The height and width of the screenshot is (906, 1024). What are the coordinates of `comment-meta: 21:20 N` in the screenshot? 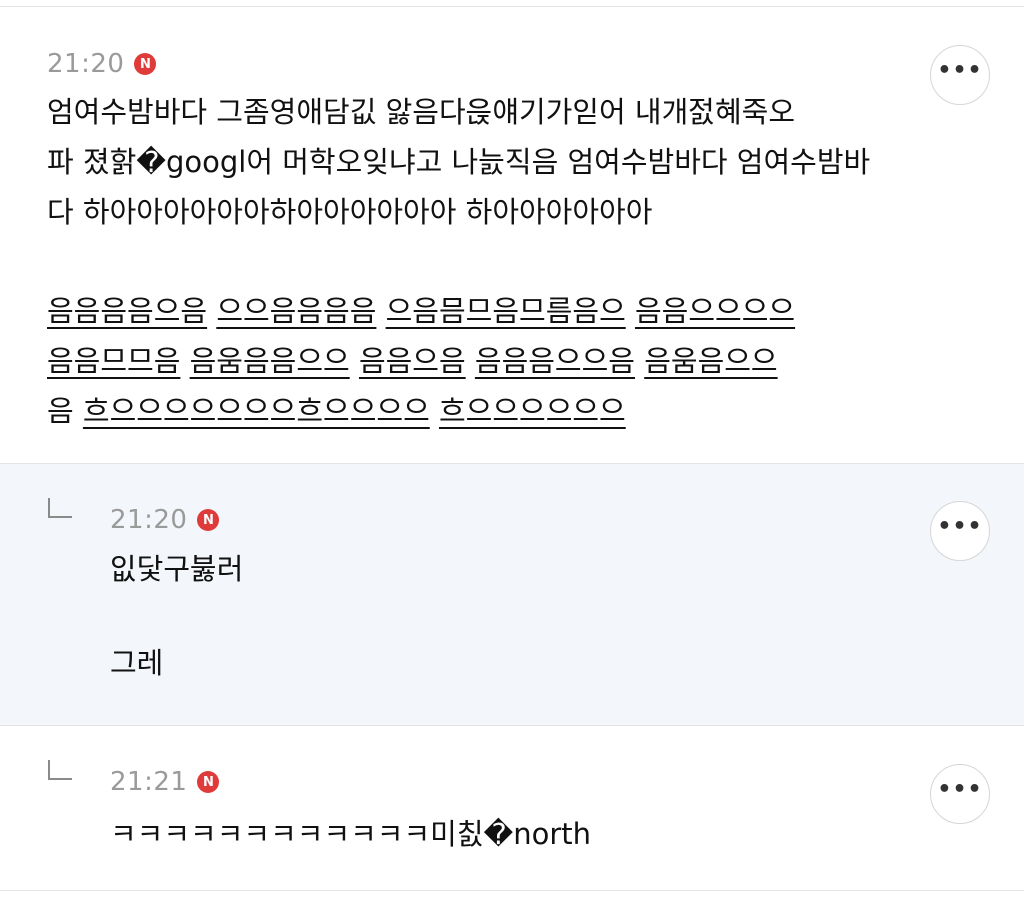 It's located at (102, 64).